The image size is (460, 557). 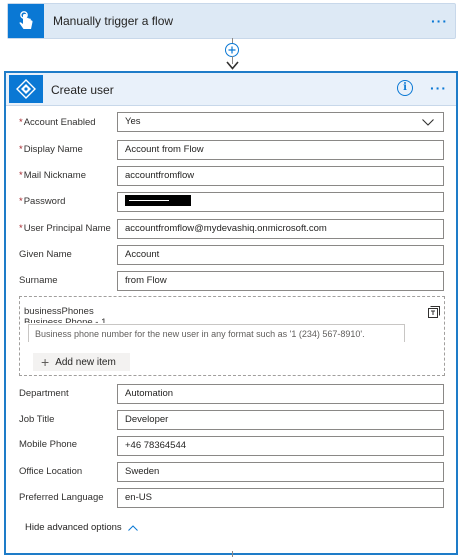 What do you see at coordinates (113, 21) in the screenshot?
I see `trigger-title: Manually trigger a flow` at bounding box center [113, 21].